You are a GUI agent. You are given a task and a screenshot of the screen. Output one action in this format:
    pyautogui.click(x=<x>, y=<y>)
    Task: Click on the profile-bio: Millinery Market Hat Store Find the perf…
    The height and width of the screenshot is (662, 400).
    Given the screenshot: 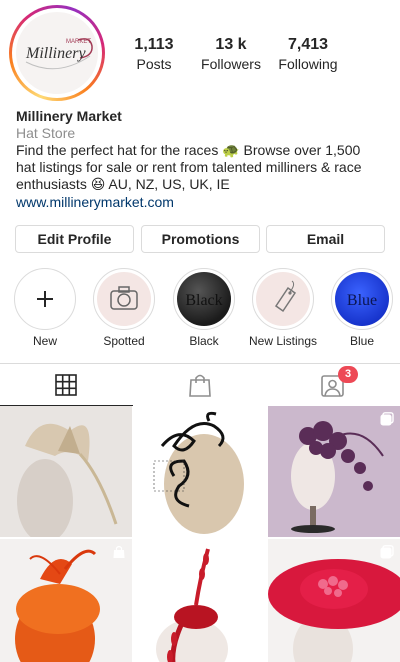 What is the action you would take?
    pyautogui.click(x=202, y=159)
    